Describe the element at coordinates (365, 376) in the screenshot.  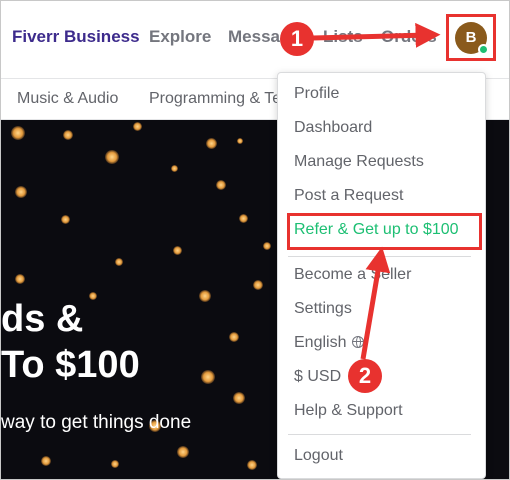
I see `annotation-badge-2: 2` at that location.